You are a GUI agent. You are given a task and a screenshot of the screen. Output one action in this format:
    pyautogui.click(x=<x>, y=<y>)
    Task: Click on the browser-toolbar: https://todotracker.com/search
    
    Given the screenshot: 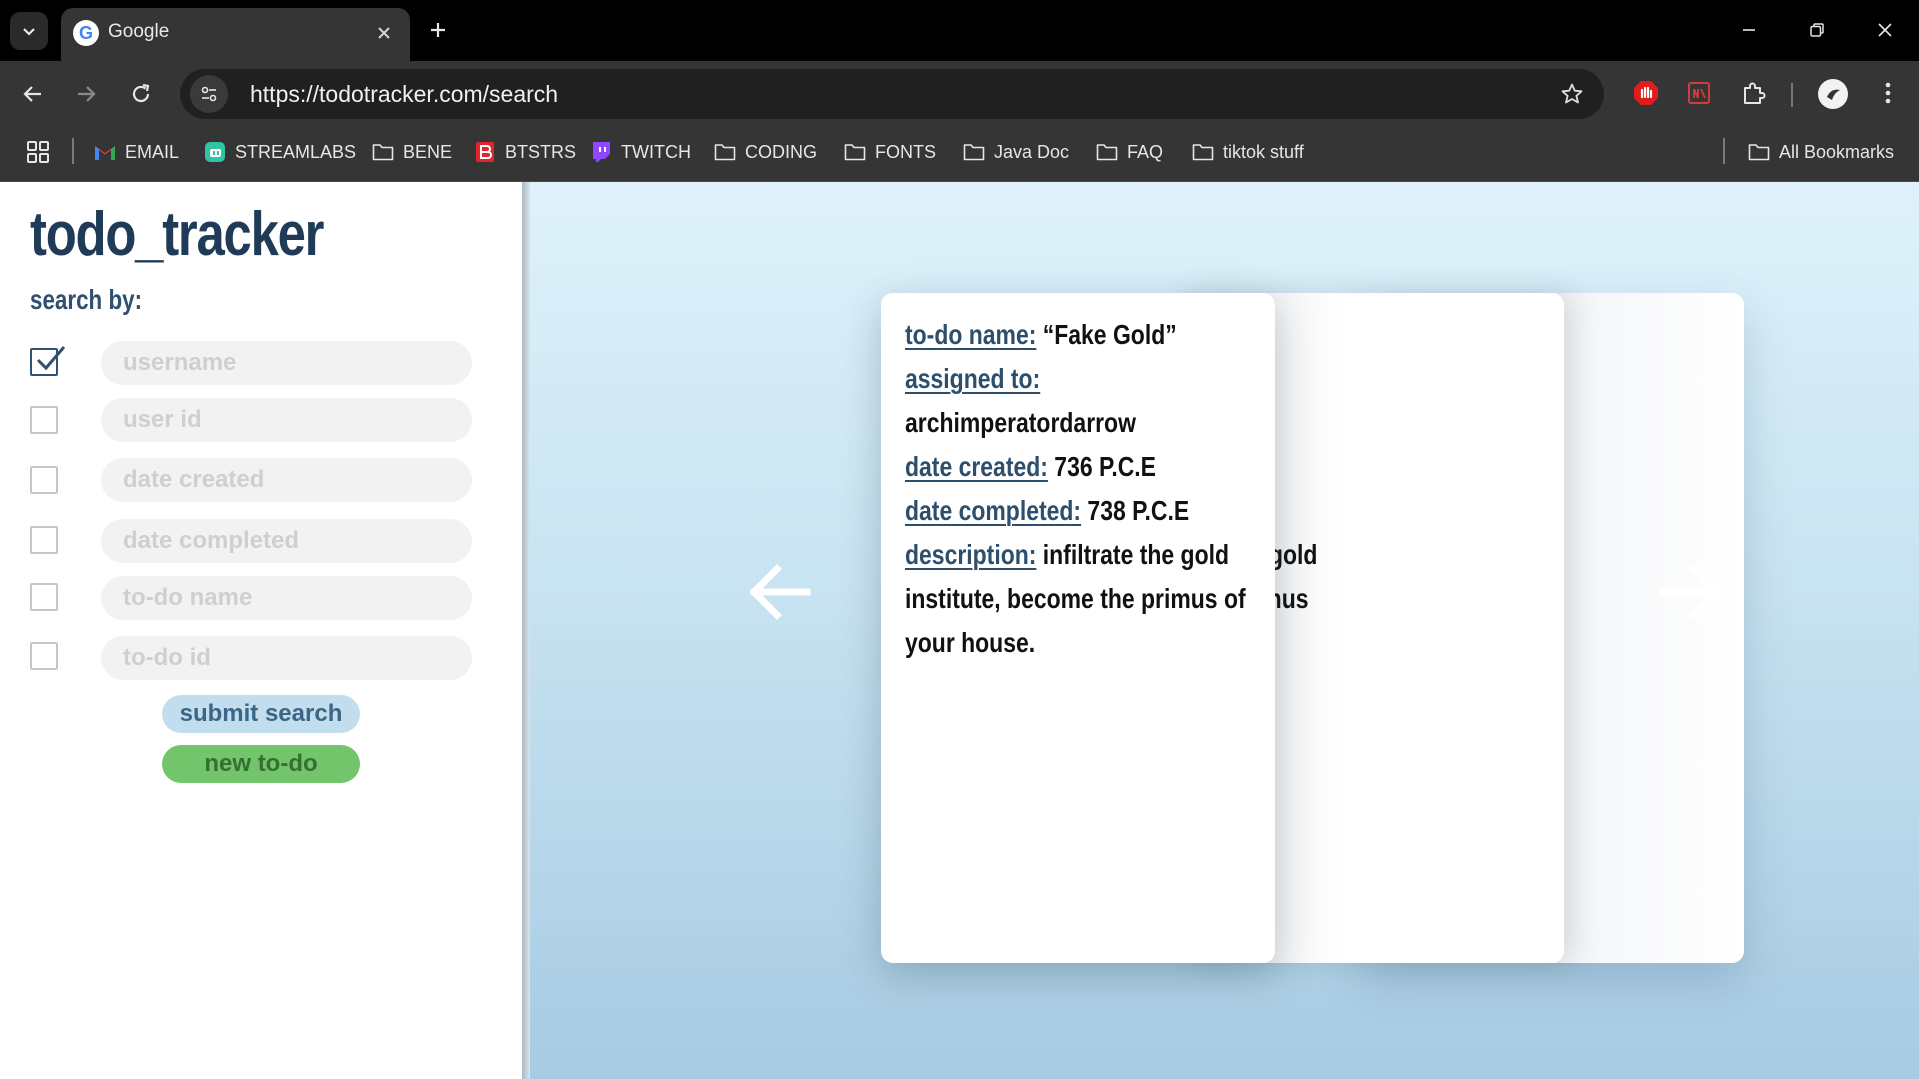 What is the action you would take?
    pyautogui.click(x=959, y=93)
    